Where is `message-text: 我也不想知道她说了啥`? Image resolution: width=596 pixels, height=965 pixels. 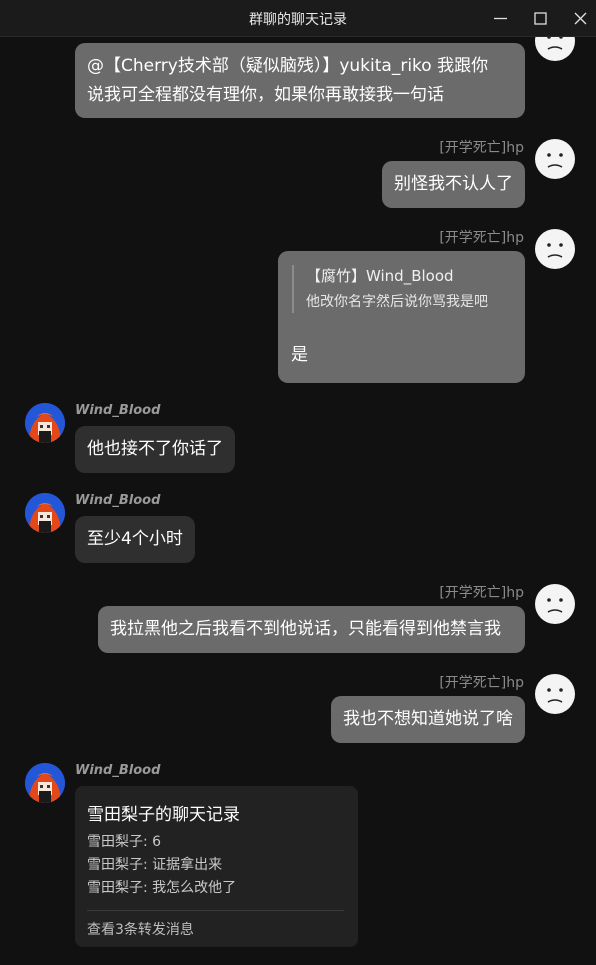
message-text: 我也不想知道她说了啥 is located at coordinates (428, 719).